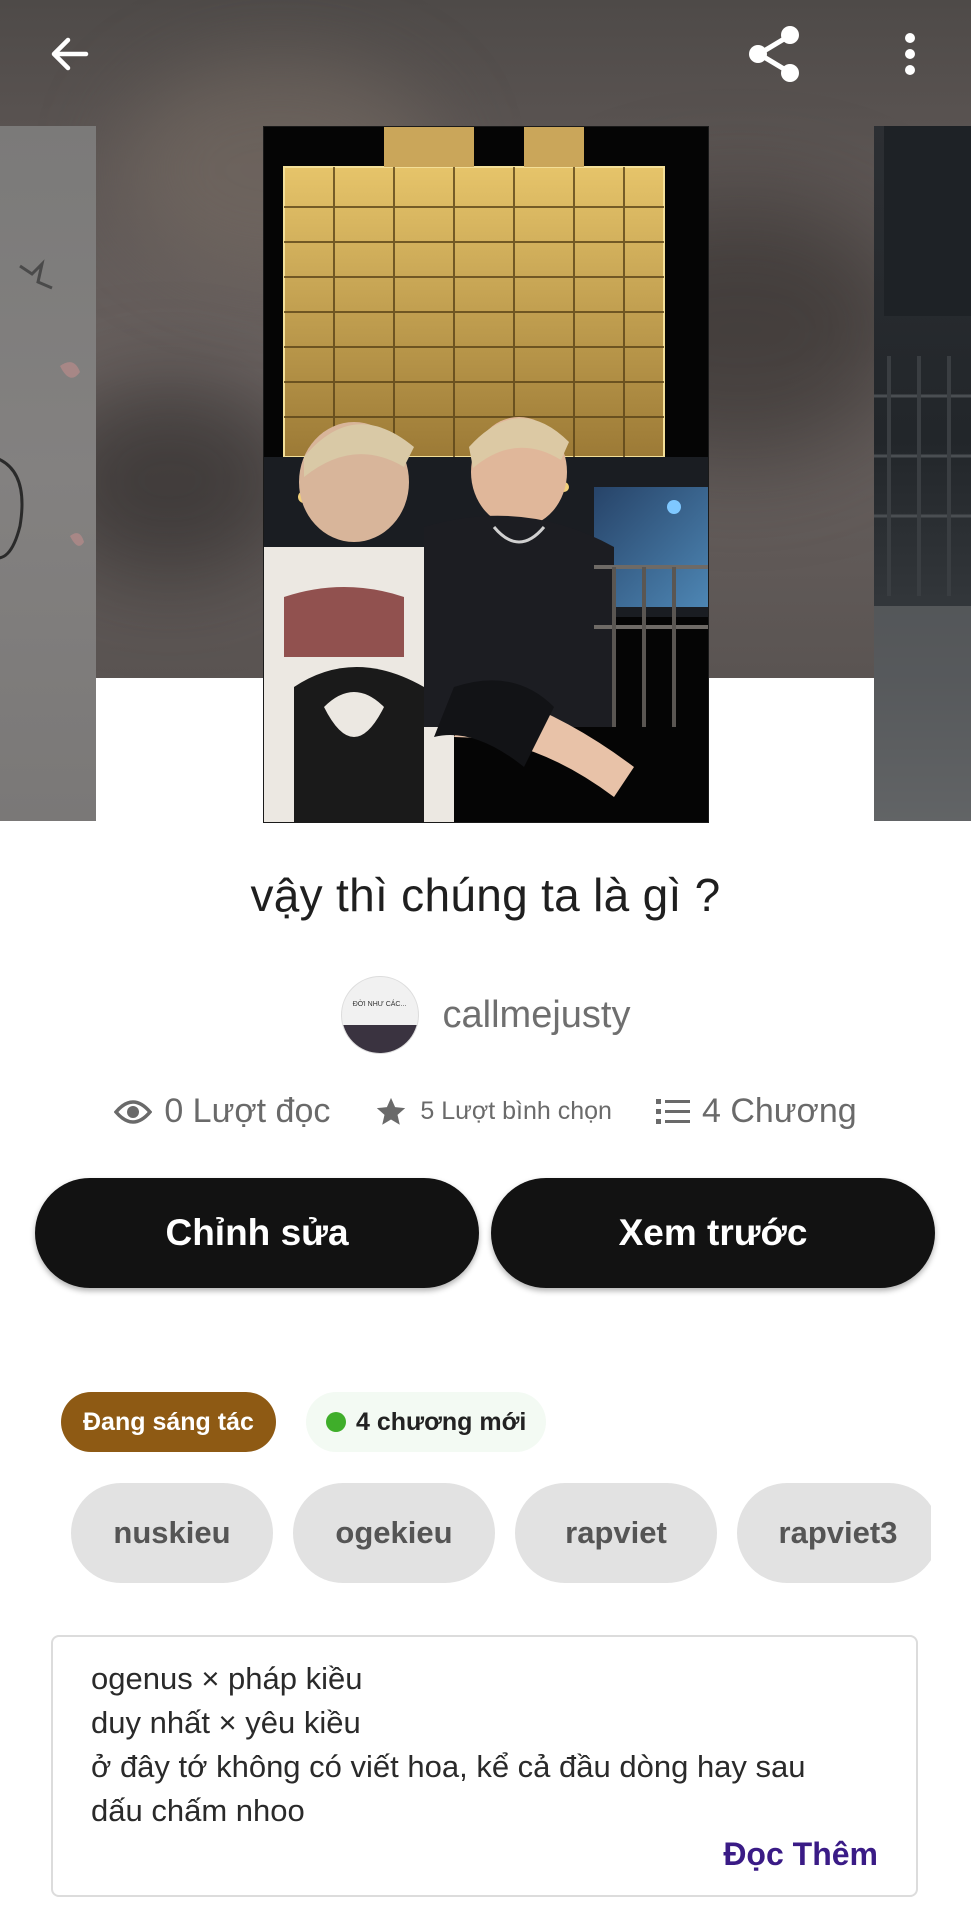 The height and width of the screenshot is (1920, 971). Describe the element at coordinates (800, 1854) in the screenshot. I see `read-more-link: Đọc Thêm` at that location.